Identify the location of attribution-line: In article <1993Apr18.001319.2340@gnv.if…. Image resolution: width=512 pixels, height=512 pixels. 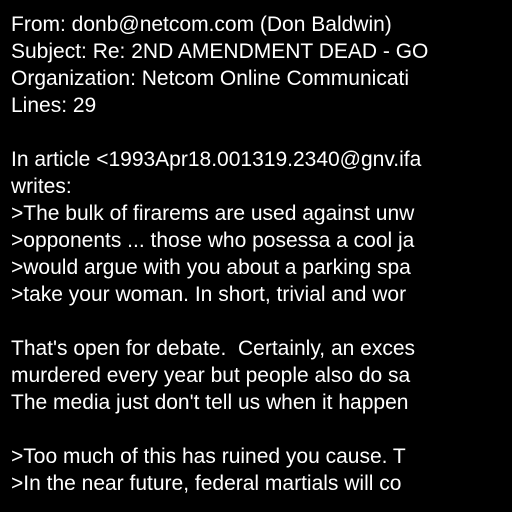
(216, 159).